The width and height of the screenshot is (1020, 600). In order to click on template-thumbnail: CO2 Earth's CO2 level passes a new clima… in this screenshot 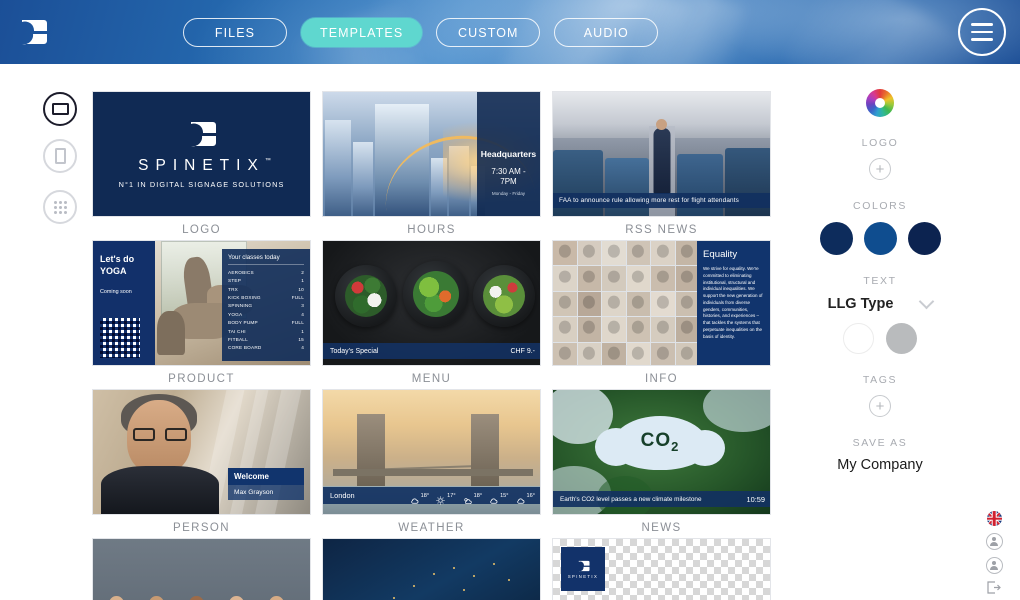, I will do `click(661, 452)`.